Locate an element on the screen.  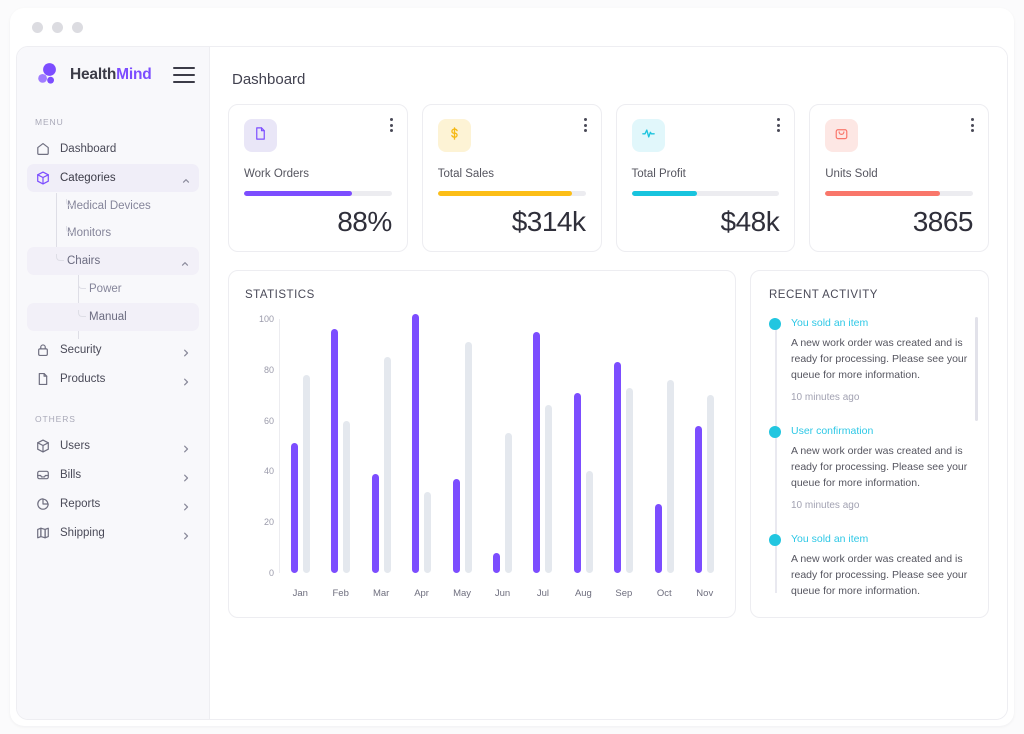
kpi-progress-track is located at coordinates (318, 193).